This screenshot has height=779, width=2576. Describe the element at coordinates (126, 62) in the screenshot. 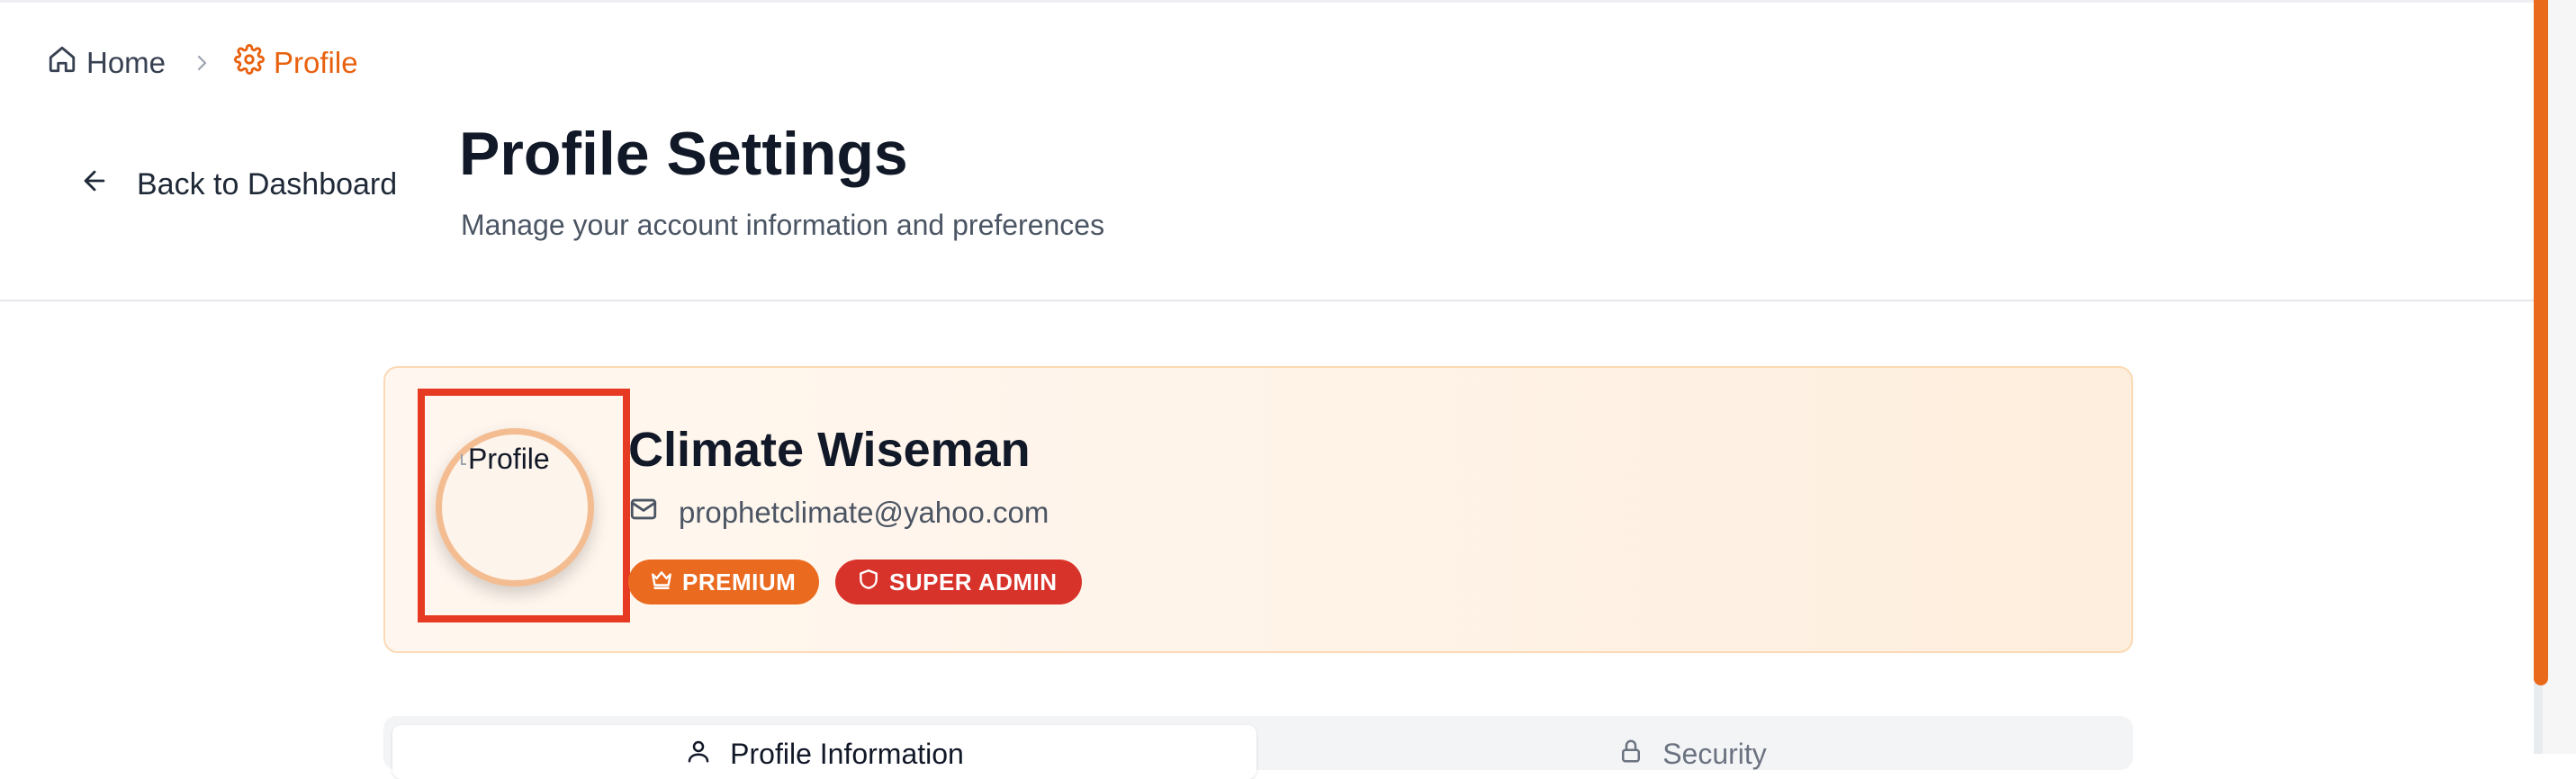

I see `breadcrumb-home-label: Home` at that location.